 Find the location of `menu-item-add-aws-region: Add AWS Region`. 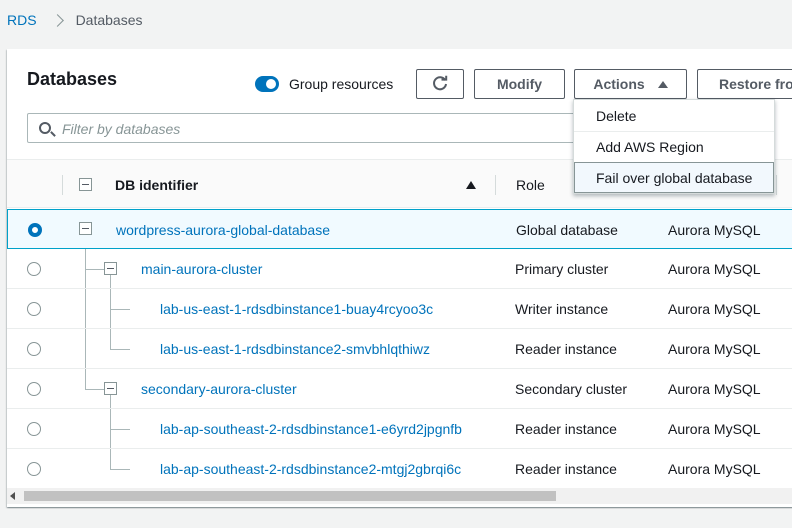

menu-item-add-aws-region: Add AWS Region is located at coordinates (674, 146).